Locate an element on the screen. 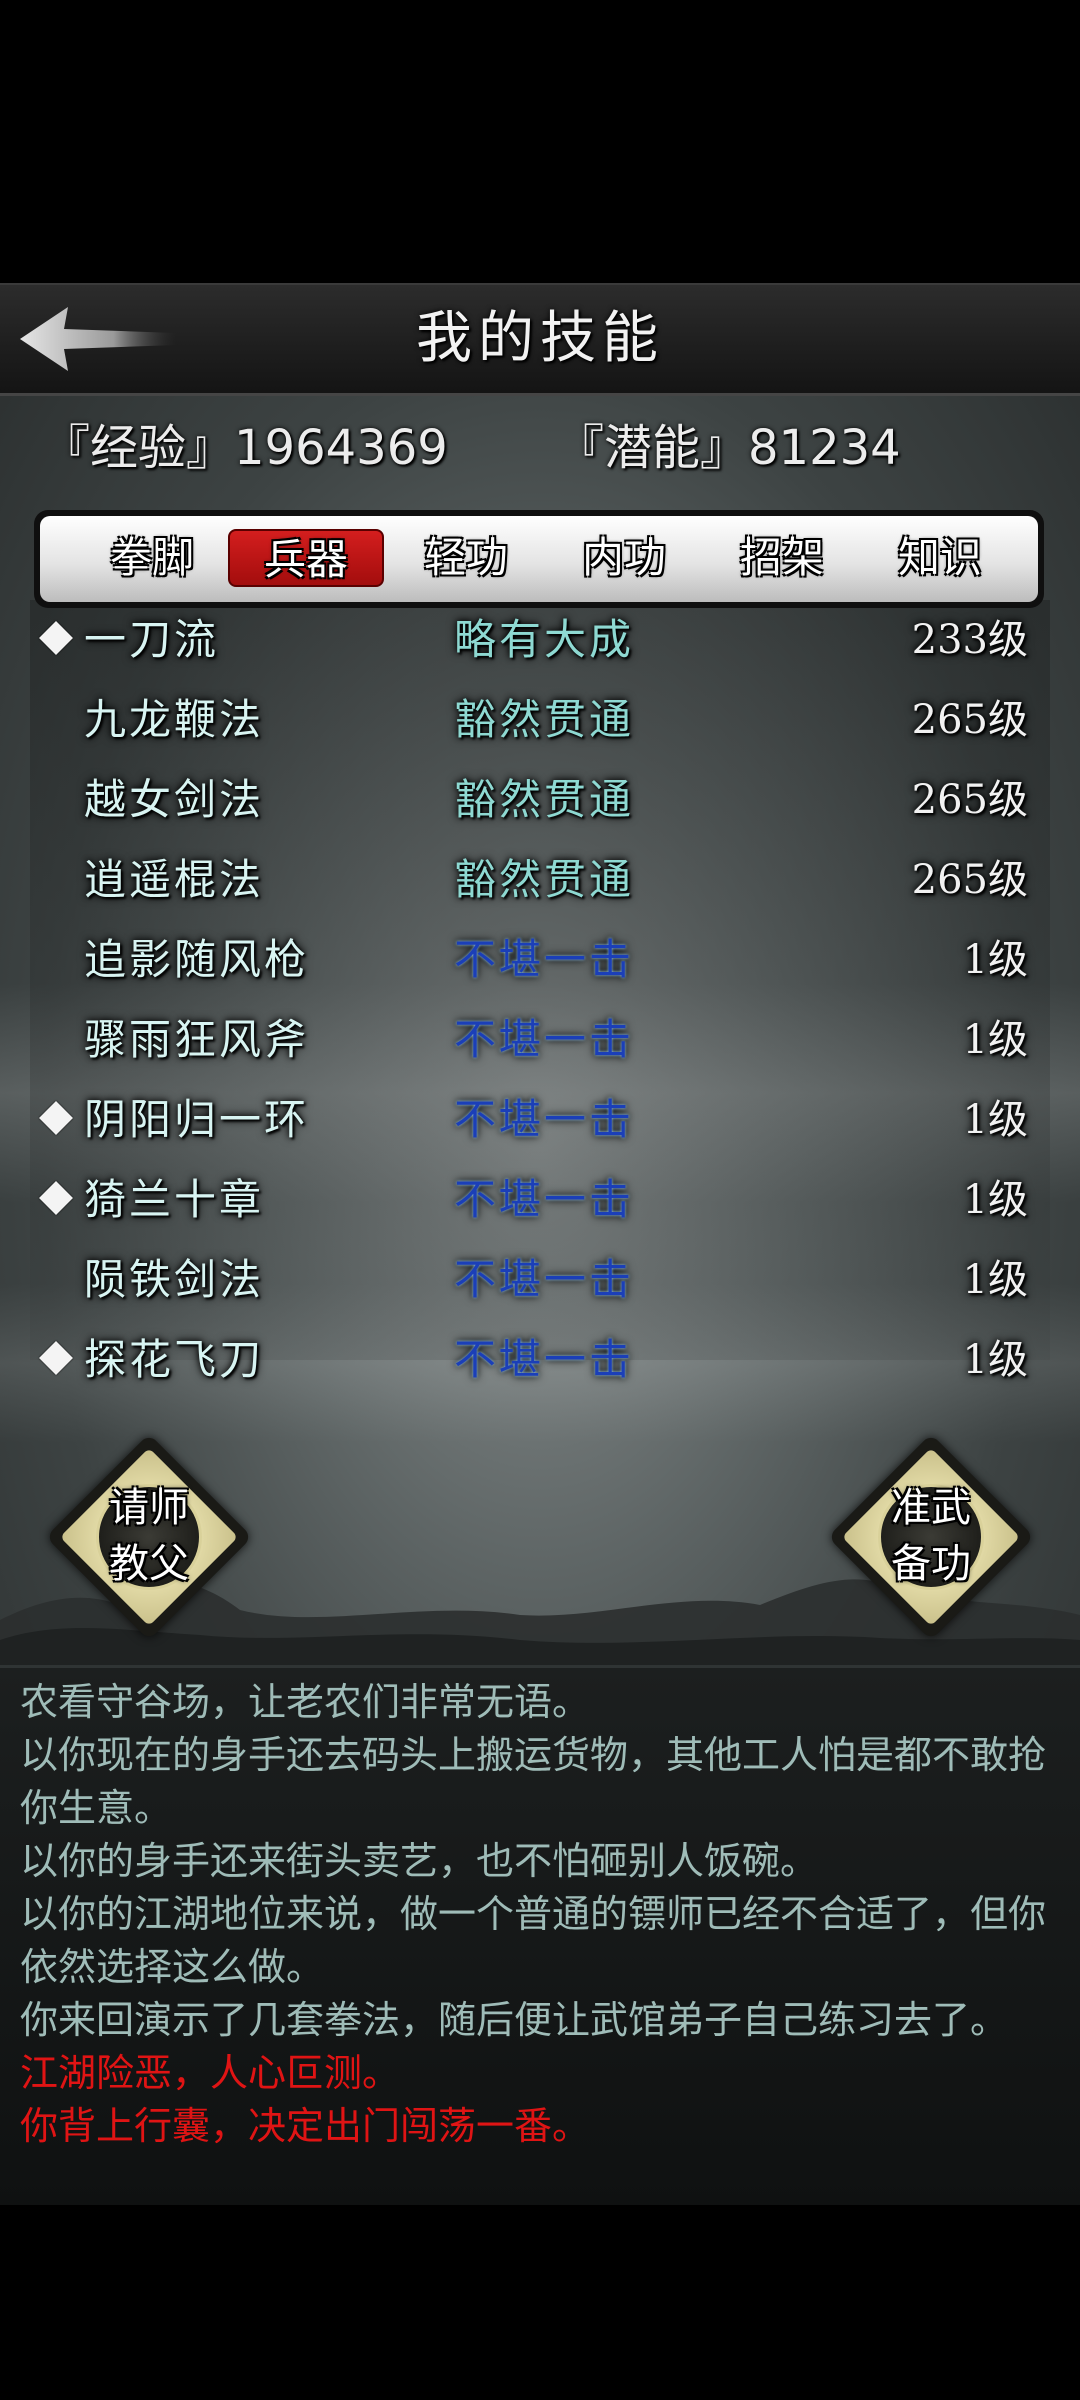 The height and width of the screenshot is (2400, 1080). skill-row: 追影随风枪 不堪一击 1级 is located at coordinates (540, 960).